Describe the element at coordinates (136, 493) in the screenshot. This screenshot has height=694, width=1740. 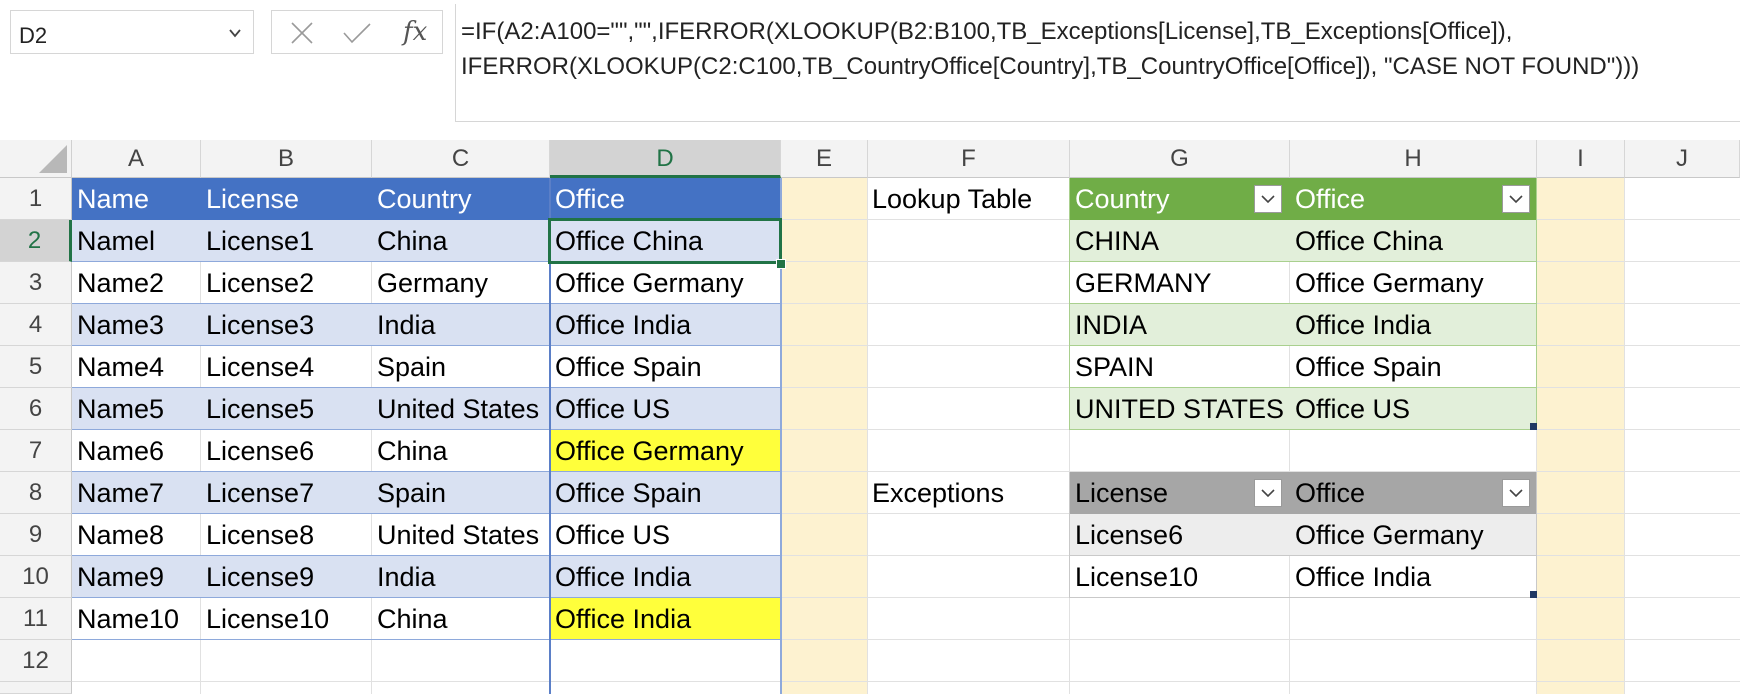
I see `table-cell: Name7` at that location.